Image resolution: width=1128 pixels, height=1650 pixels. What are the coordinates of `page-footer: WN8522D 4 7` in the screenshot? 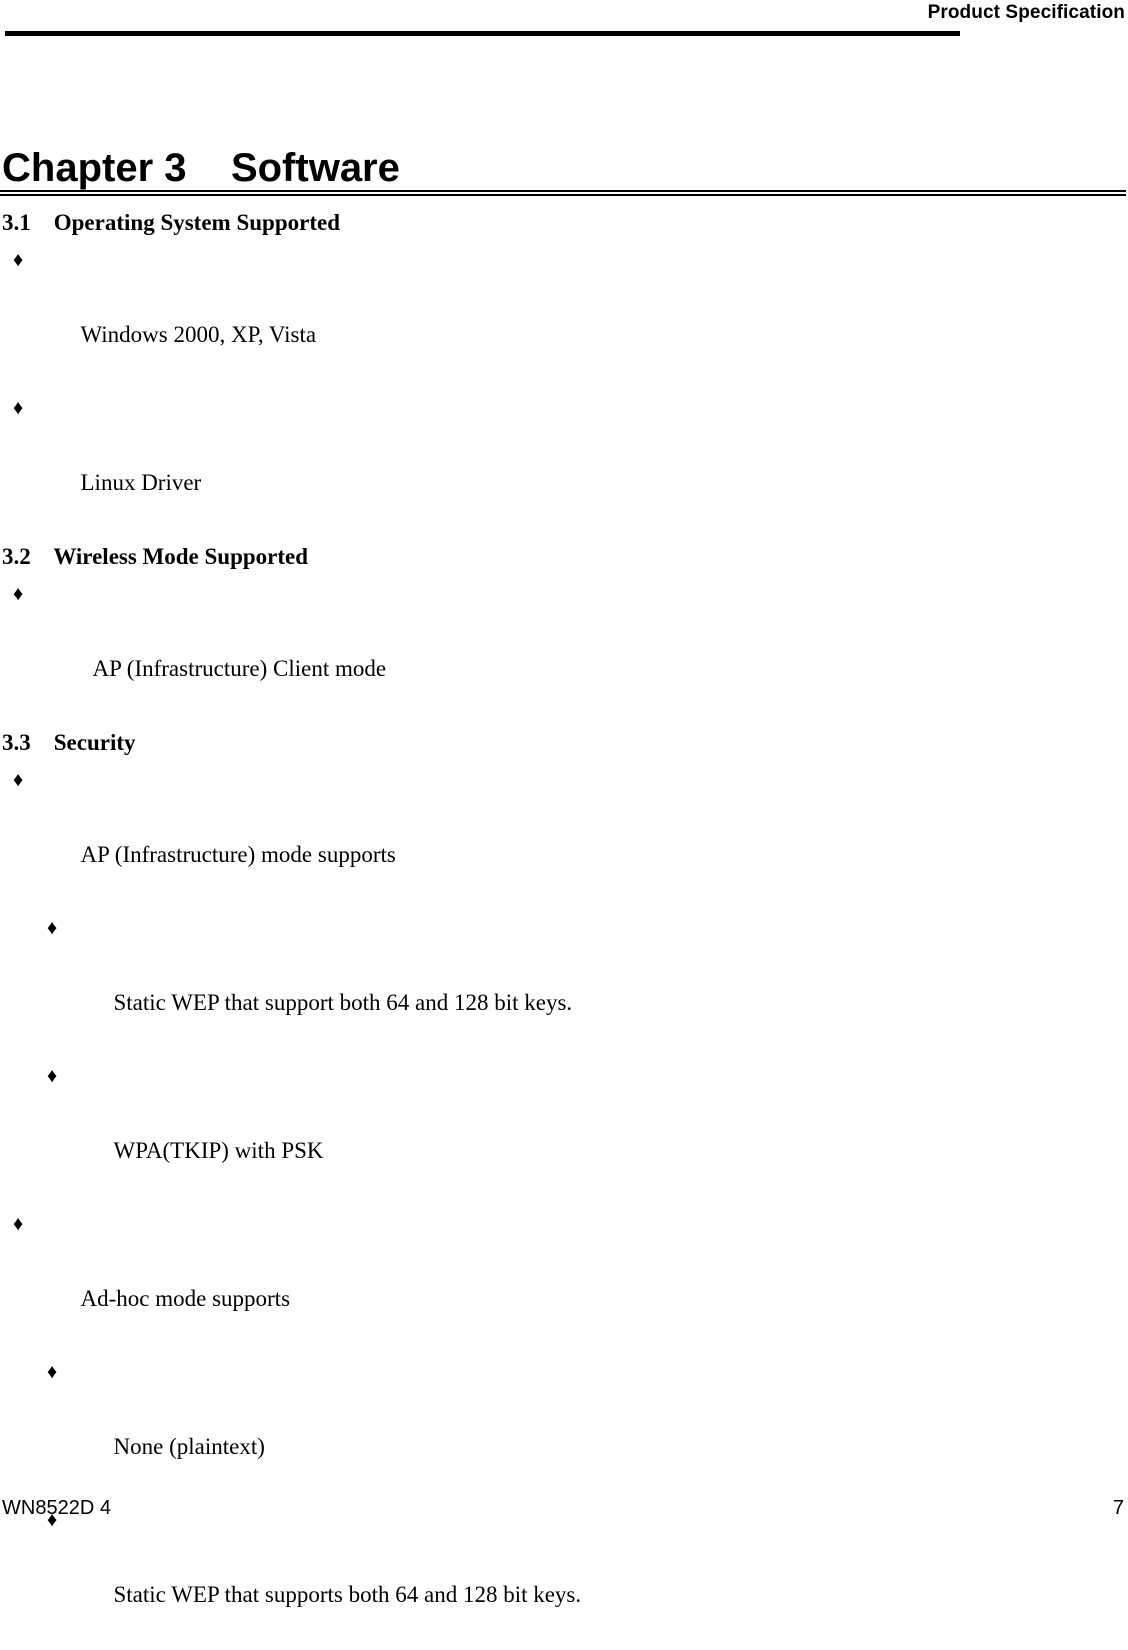 It's located at (564, 1499).